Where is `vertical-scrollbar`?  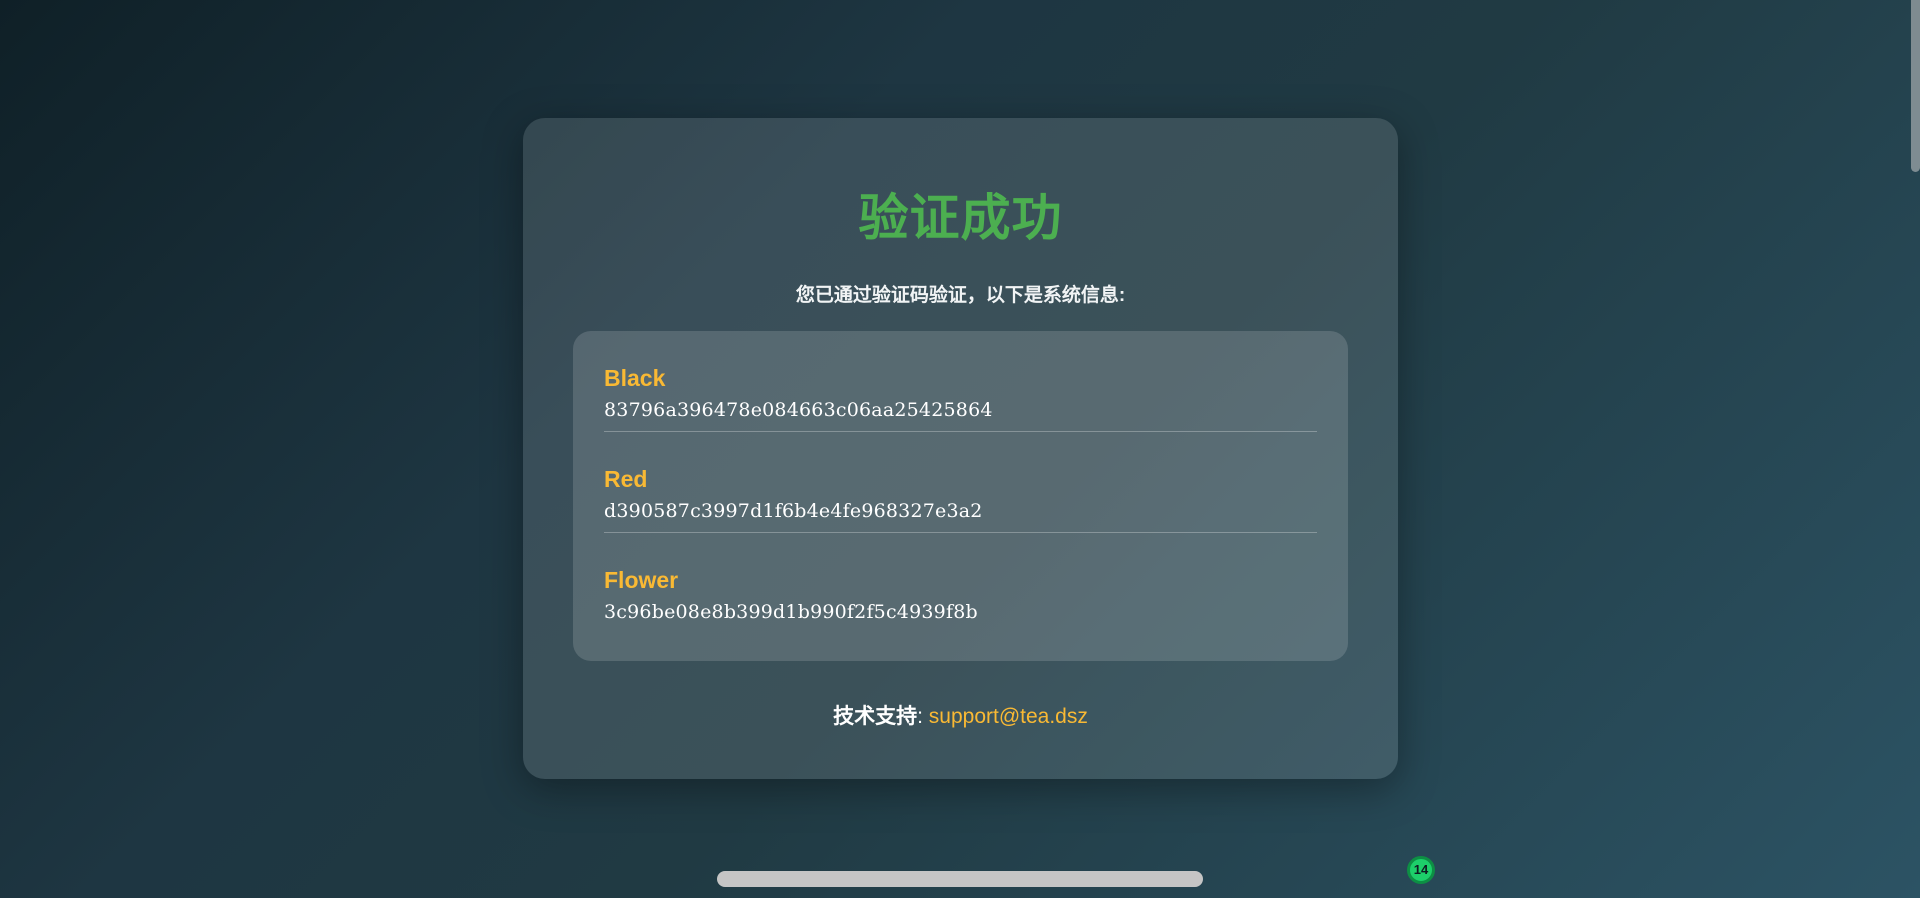
vertical-scrollbar is located at coordinates (1915, 86).